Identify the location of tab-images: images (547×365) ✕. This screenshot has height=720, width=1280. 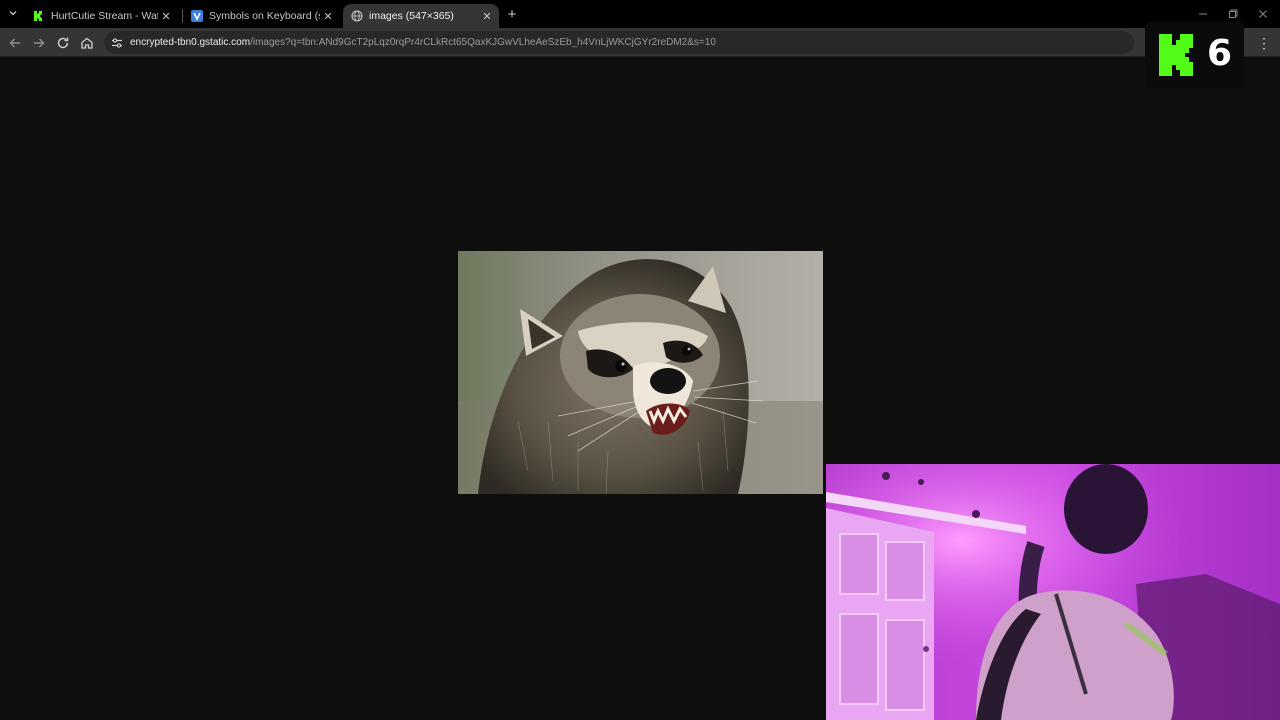
(421, 16).